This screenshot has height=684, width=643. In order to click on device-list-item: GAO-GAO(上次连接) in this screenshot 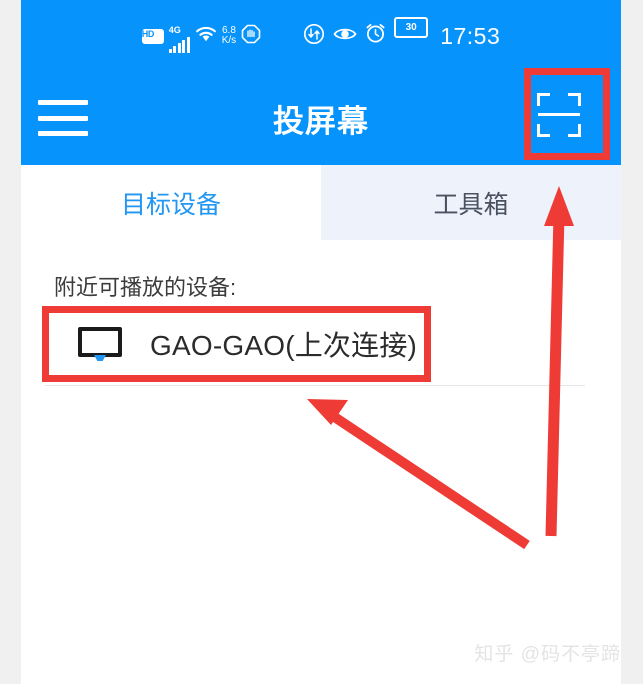, I will do `click(321, 344)`.